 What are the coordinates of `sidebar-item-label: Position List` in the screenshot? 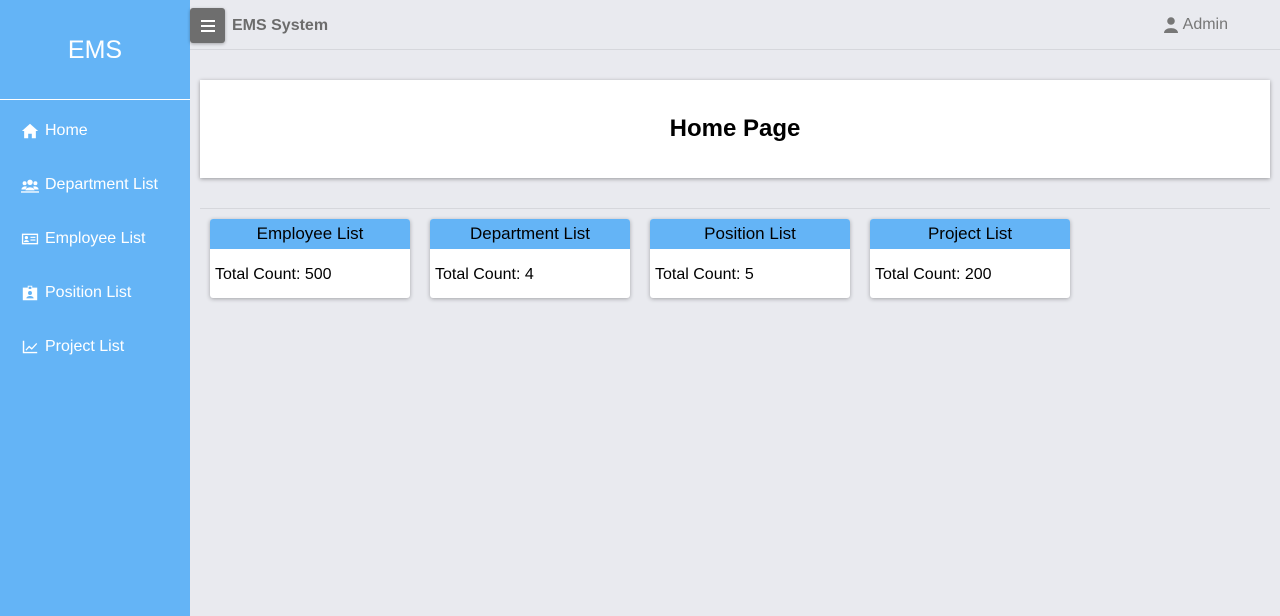 It's located at (88, 292).